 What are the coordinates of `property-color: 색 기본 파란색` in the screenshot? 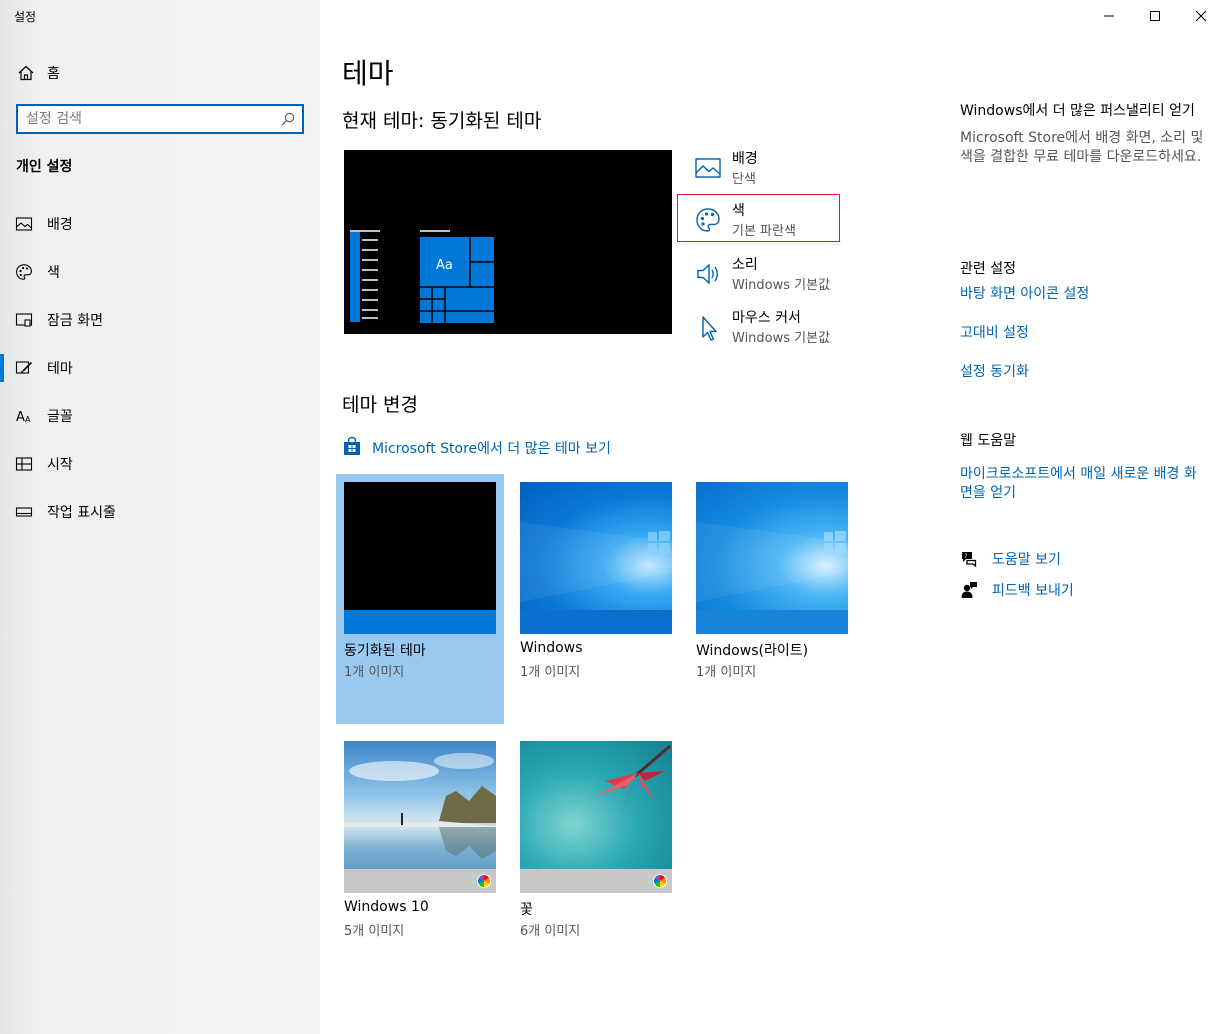 It's located at (780, 223).